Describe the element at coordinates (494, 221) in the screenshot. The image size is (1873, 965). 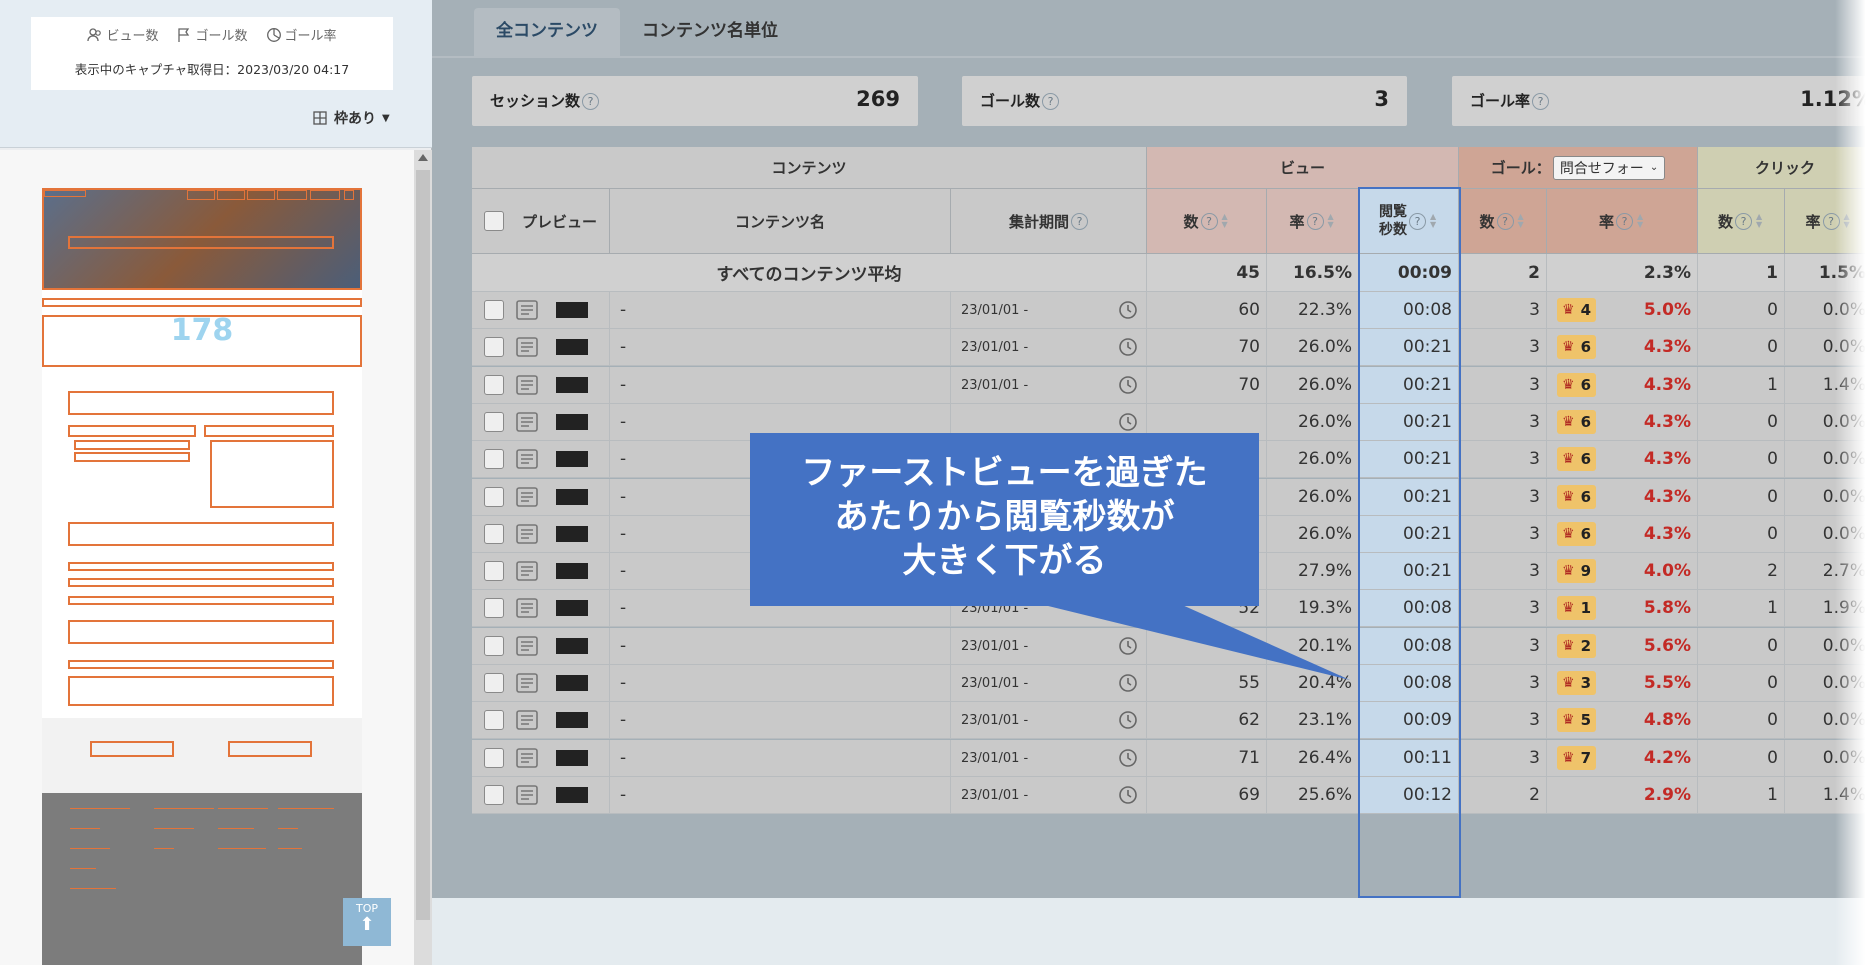
I see `select-all-checkbox` at that location.